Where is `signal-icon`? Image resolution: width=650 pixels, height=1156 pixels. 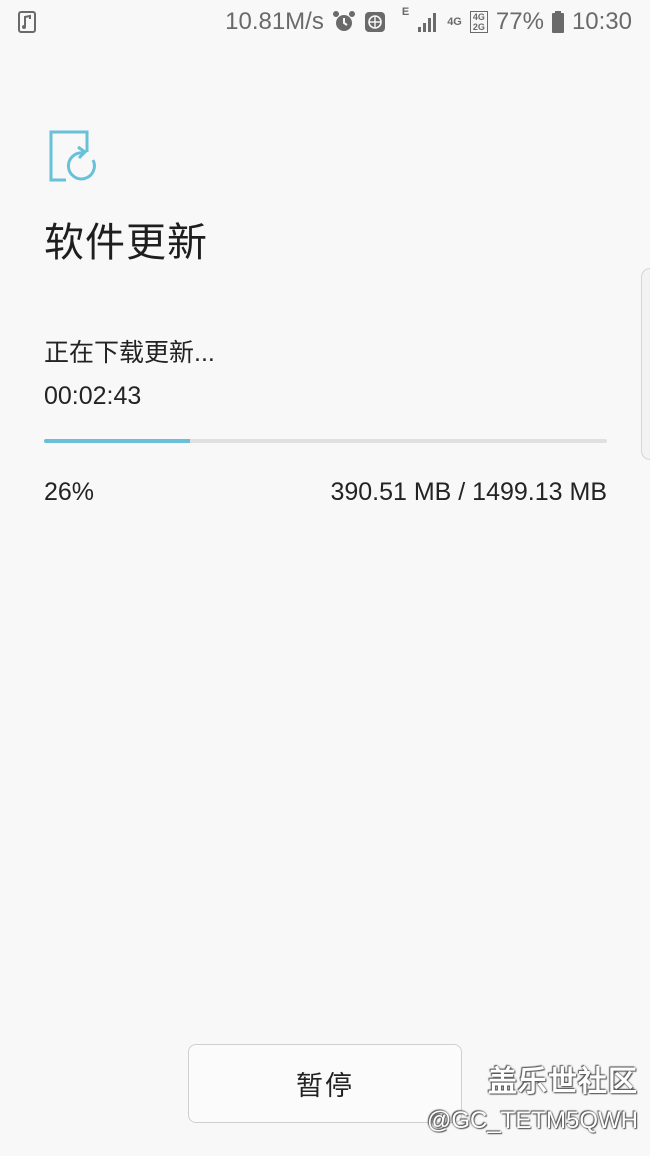
signal-icon is located at coordinates (427, 22).